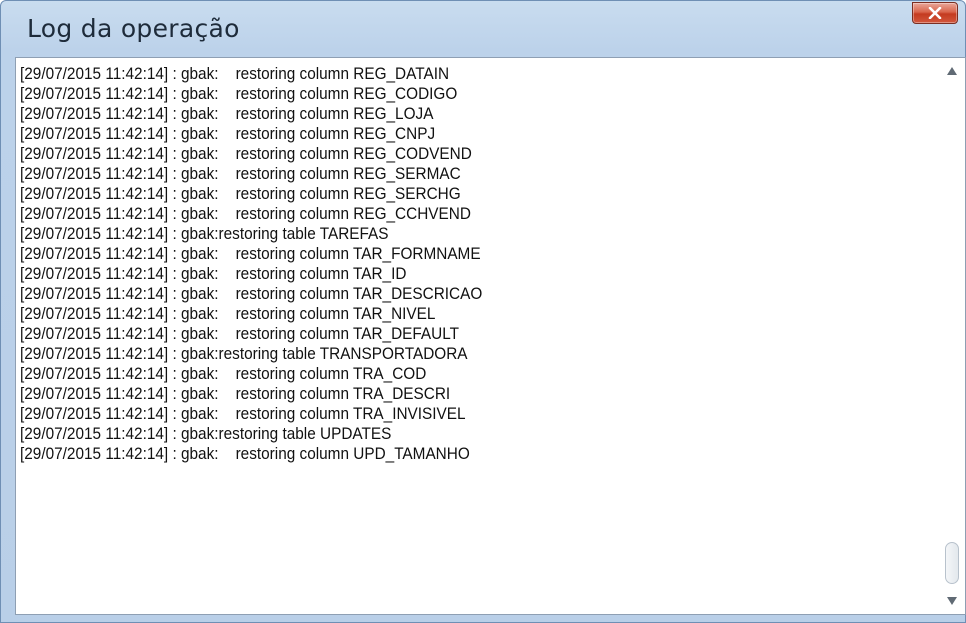 The image size is (966, 623). I want to click on close-button, so click(935, 13).